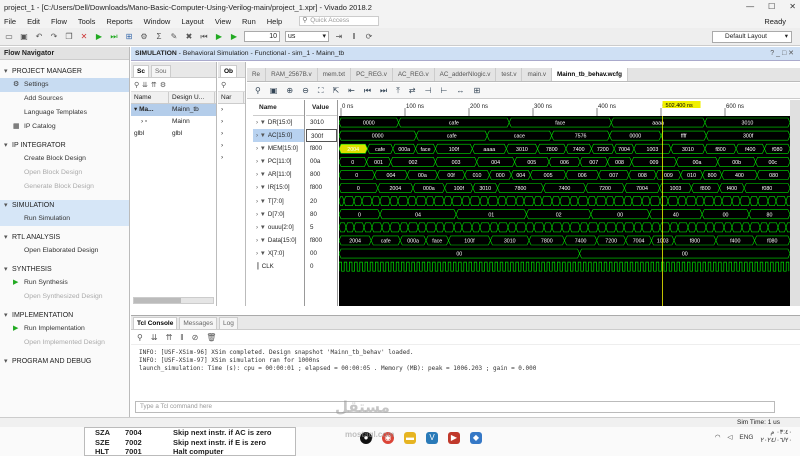 The height and width of the screenshot is (456, 800). Describe the element at coordinates (114, 37) in the screenshot. I see `step-icon: ⏭` at that location.